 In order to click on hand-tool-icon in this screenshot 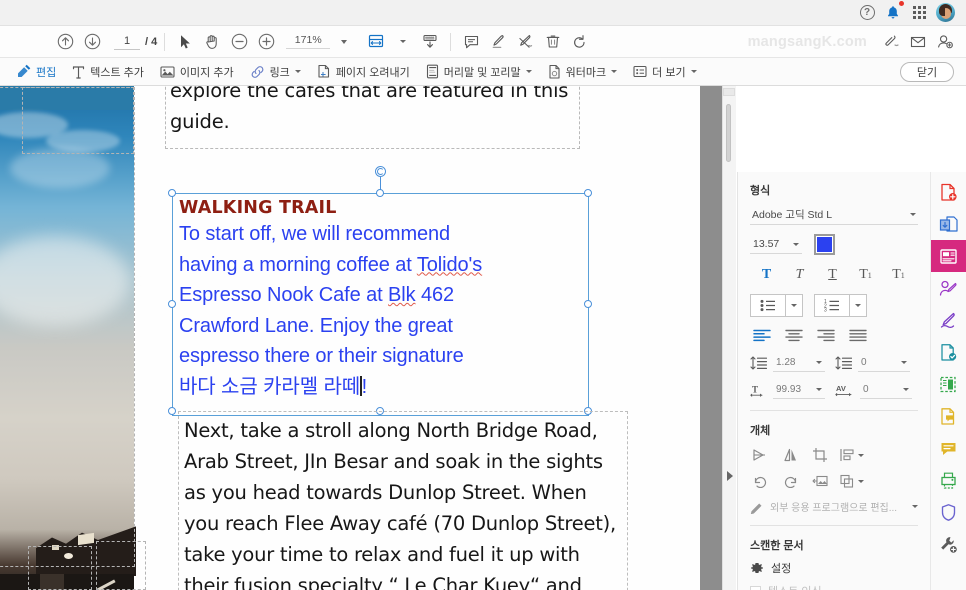, I will do `click(212, 41)`.